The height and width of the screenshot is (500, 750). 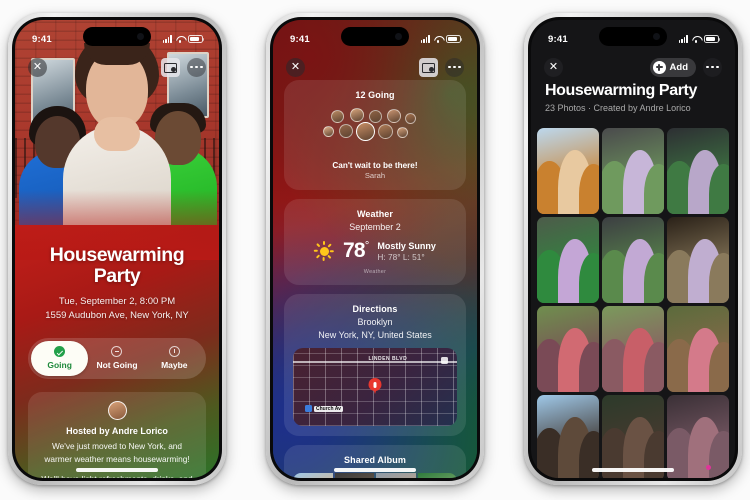 I want to click on plus-circle-icon, so click(x=659, y=67).